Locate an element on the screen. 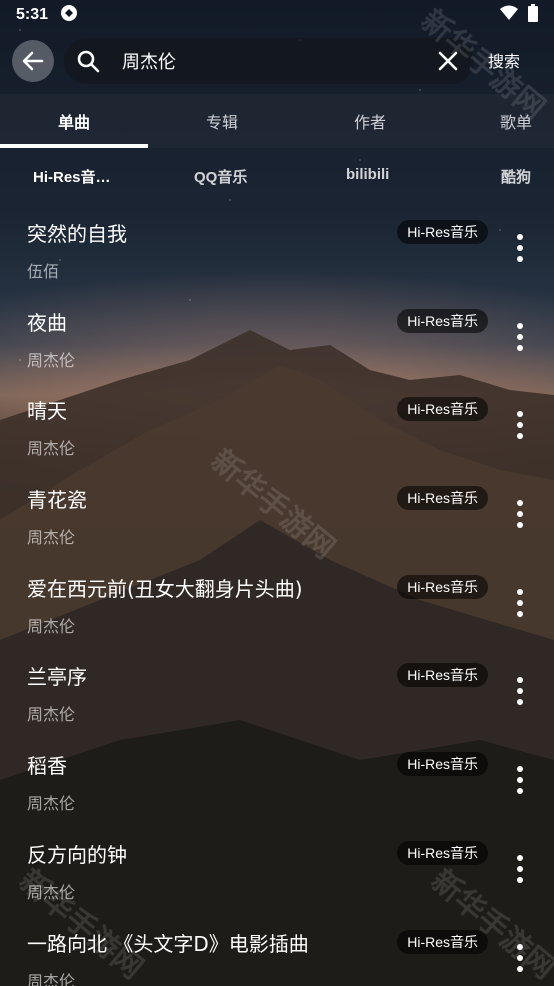  song-title: 突然的自我 is located at coordinates (77, 234).